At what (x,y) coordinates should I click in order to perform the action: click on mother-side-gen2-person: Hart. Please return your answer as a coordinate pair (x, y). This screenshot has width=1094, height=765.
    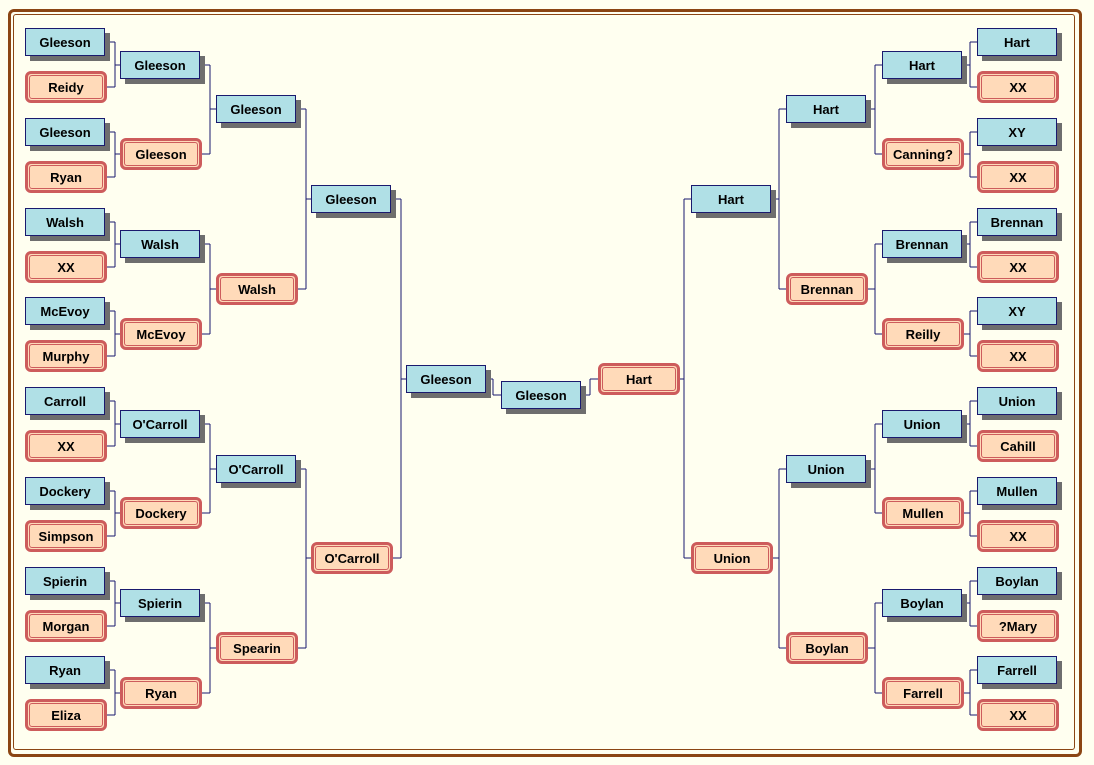
    Looking at the image, I should click on (731, 199).